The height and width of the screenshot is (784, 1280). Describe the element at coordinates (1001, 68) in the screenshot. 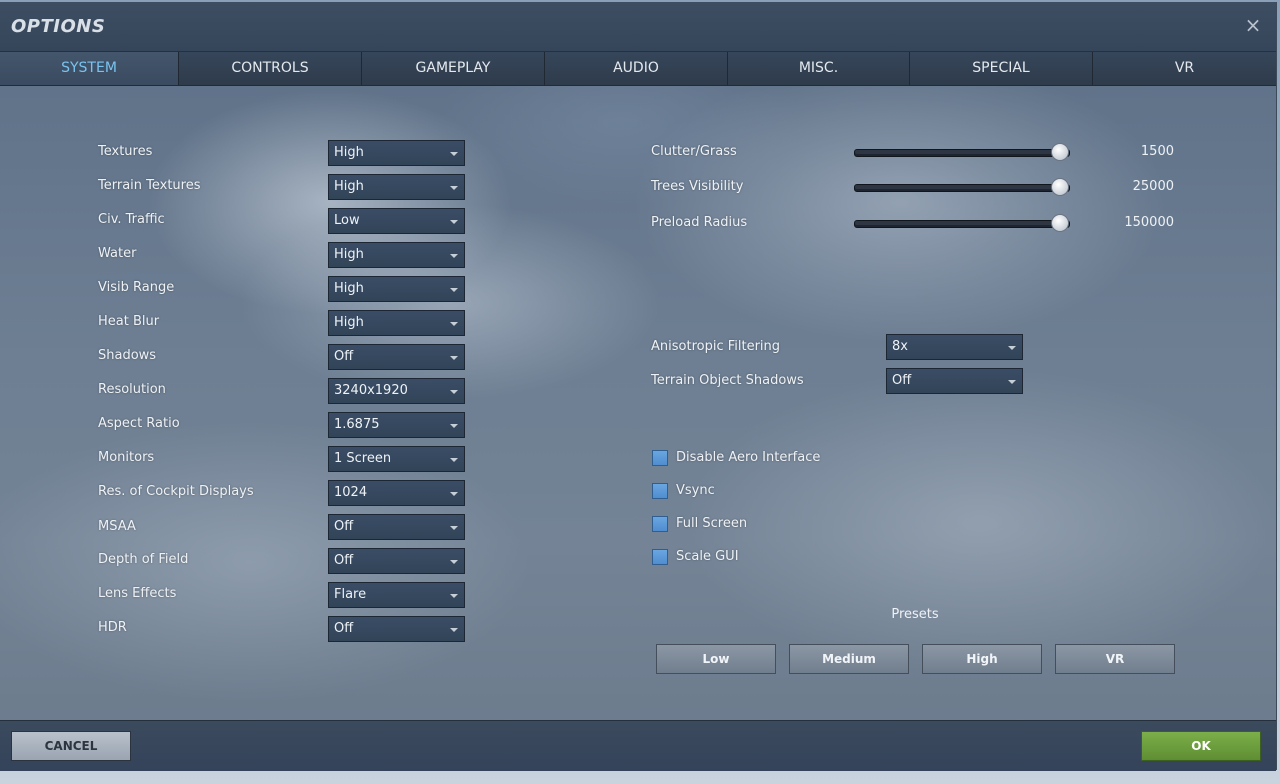

I see `tab-special: SPECIAL` at that location.